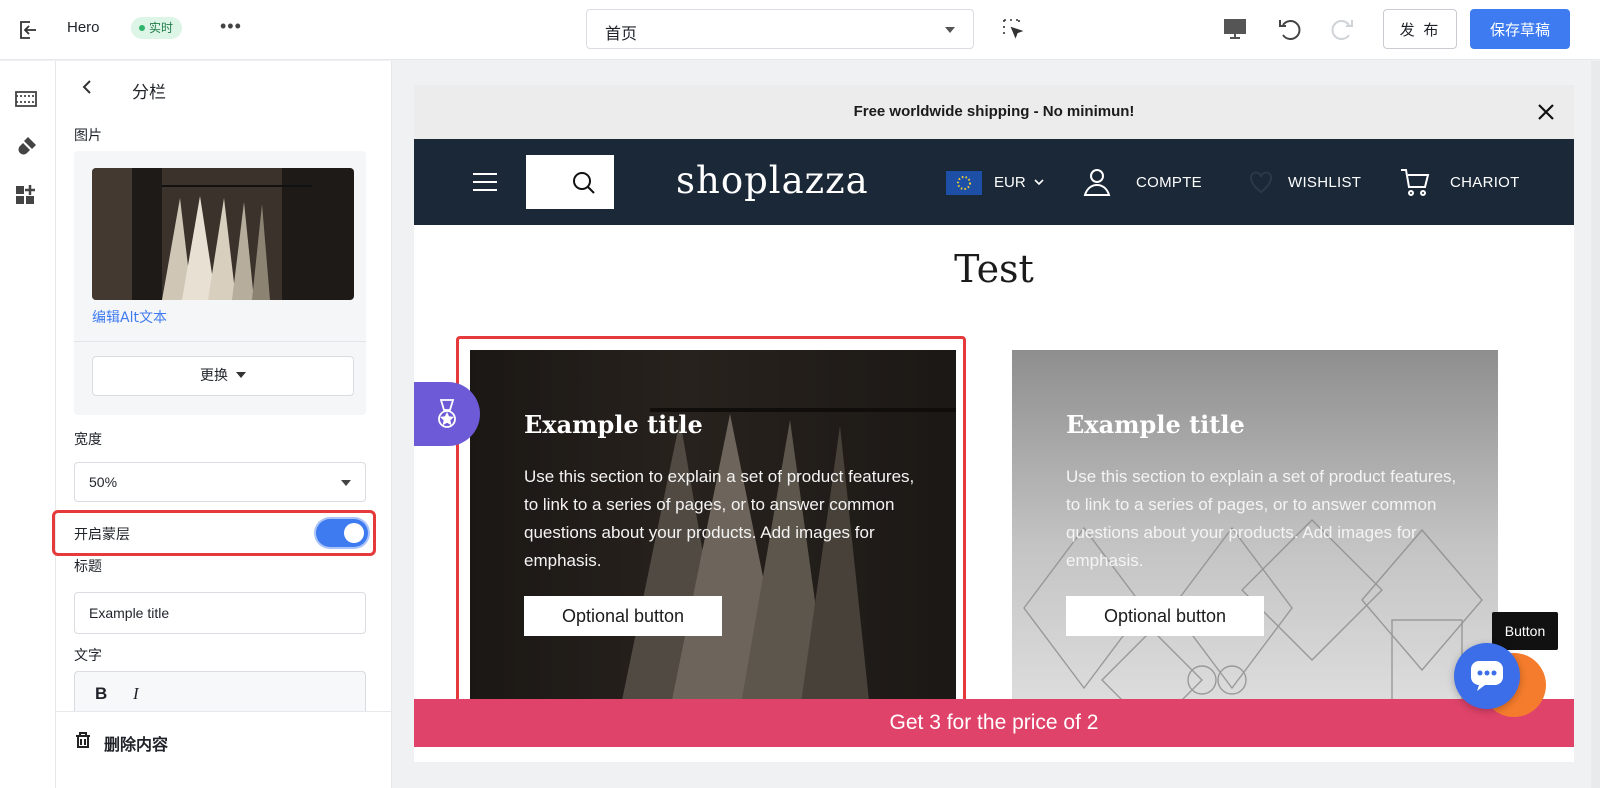  What do you see at coordinates (26, 195) in the screenshot?
I see `apps-icon` at bounding box center [26, 195].